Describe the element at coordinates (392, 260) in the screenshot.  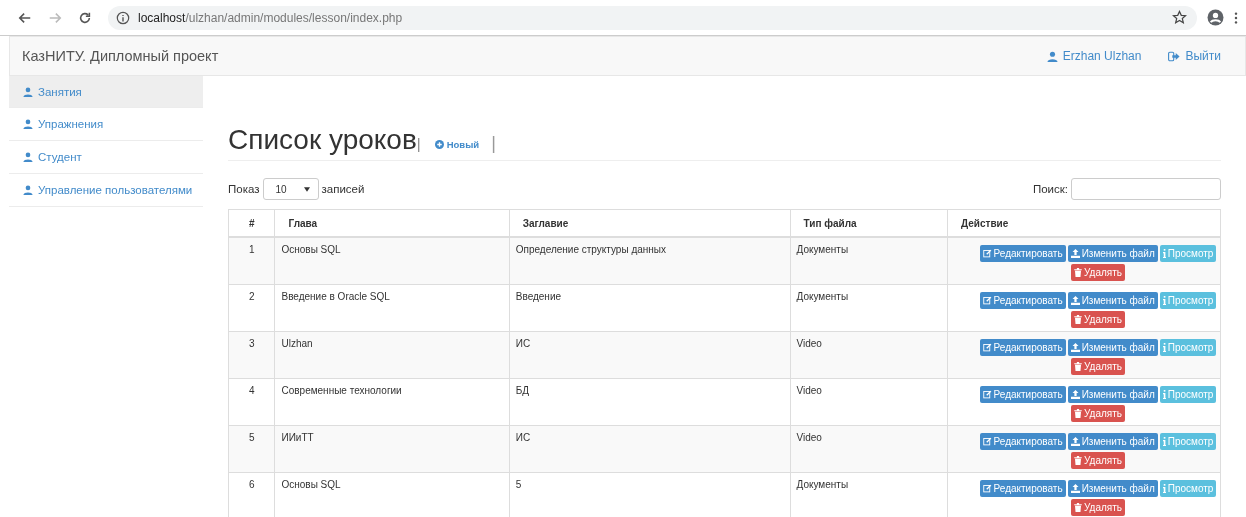
I see `table-cell: Основы SQL` at that location.